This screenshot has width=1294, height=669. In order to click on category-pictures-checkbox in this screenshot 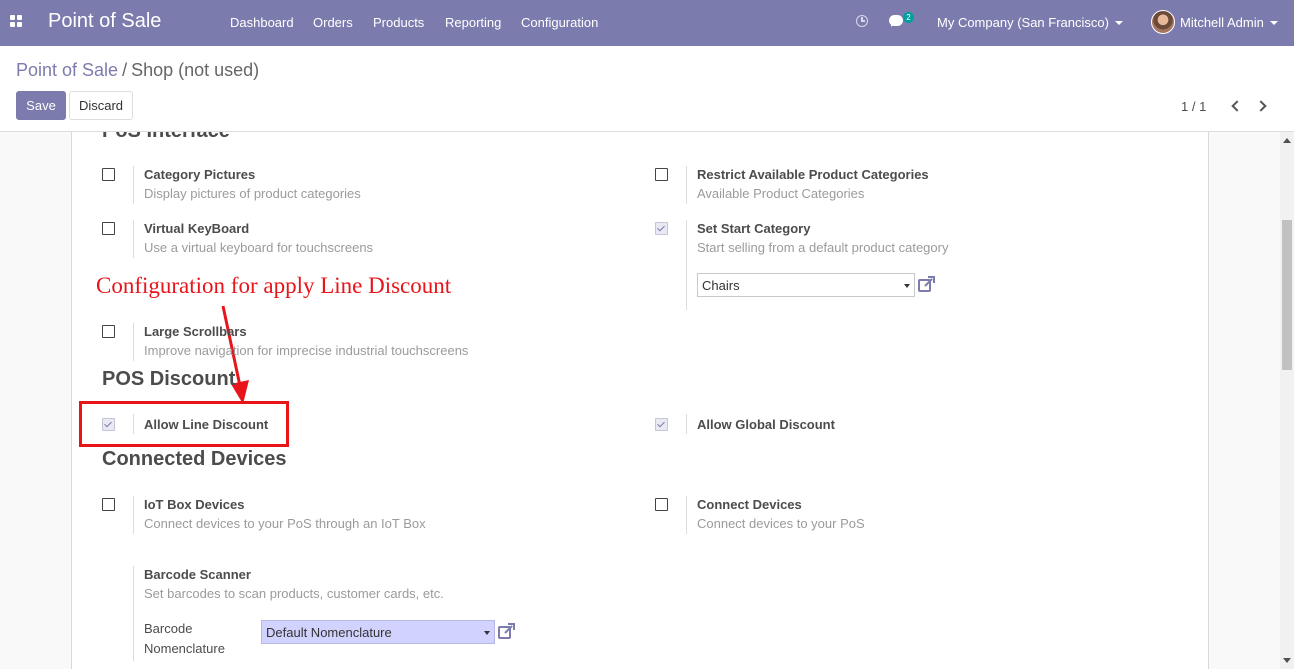, I will do `click(108, 174)`.